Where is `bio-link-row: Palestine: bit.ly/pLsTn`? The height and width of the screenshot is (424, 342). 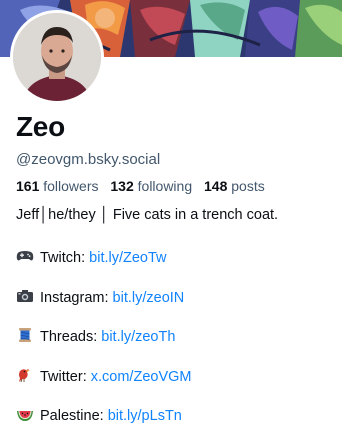
bio-link-row: Palestine: bit.ly/pLsTn is located at coordinates (99, 415).